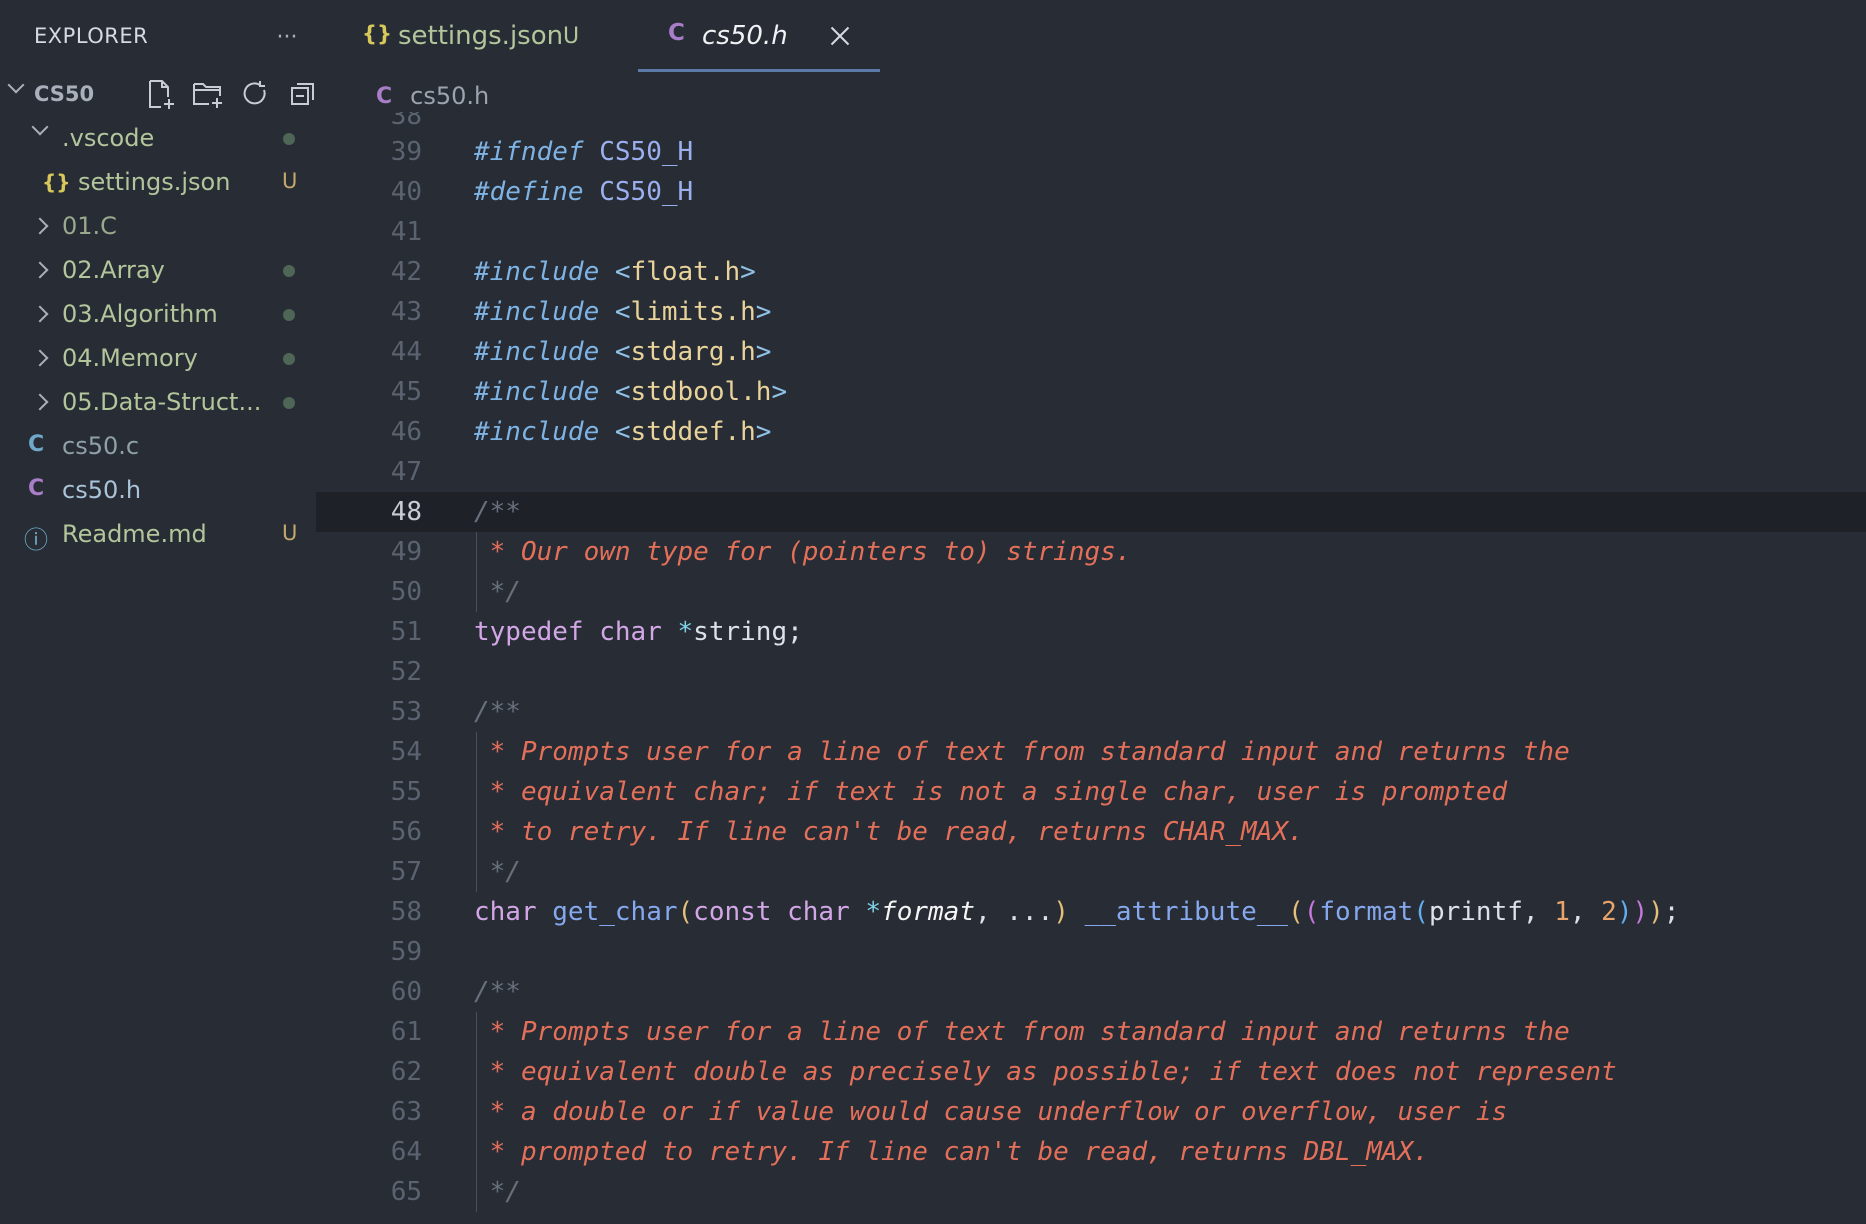  Describe the element at coordinates (406, 912) in the screenshot. I see `line-number: 58` at that location.